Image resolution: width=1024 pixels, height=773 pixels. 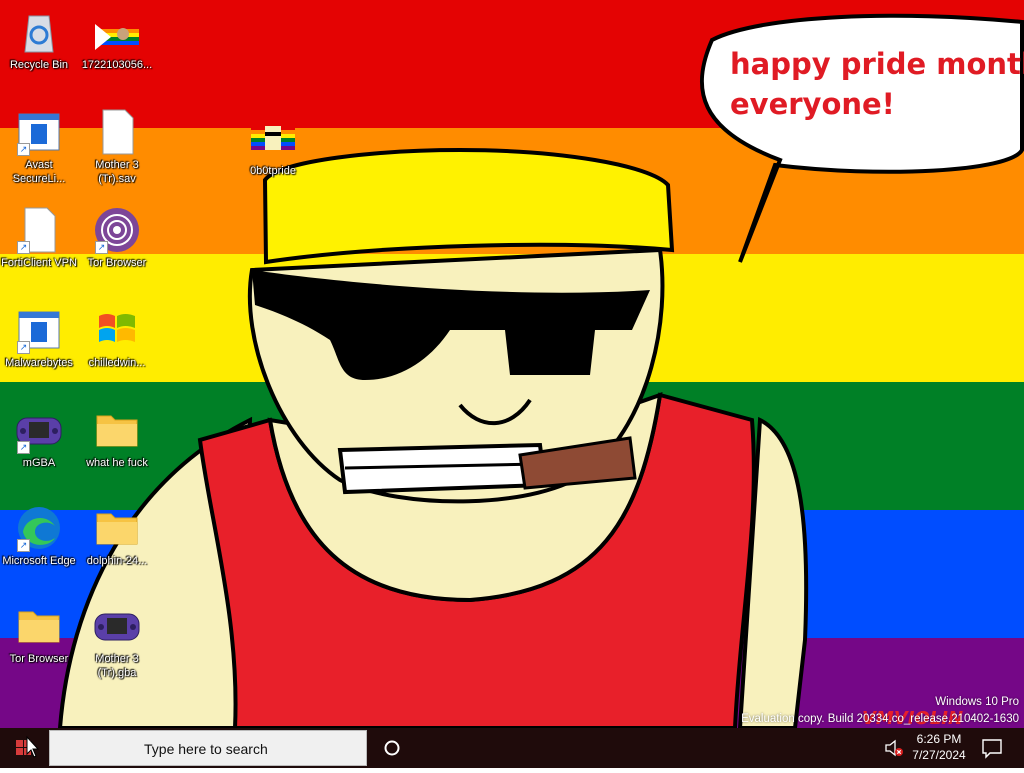 I want to click on desktop-icon-folder-tor-browser: Tor Browser, so click(x=39, y=634).